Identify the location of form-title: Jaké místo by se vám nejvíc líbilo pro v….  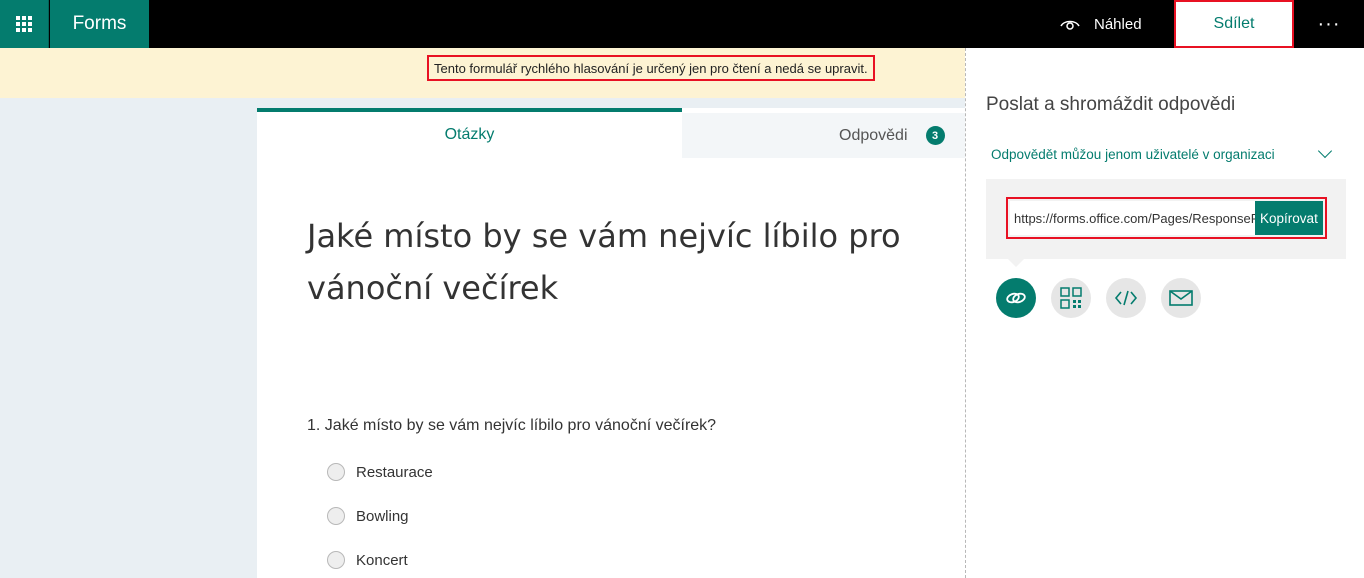
(604, 262).